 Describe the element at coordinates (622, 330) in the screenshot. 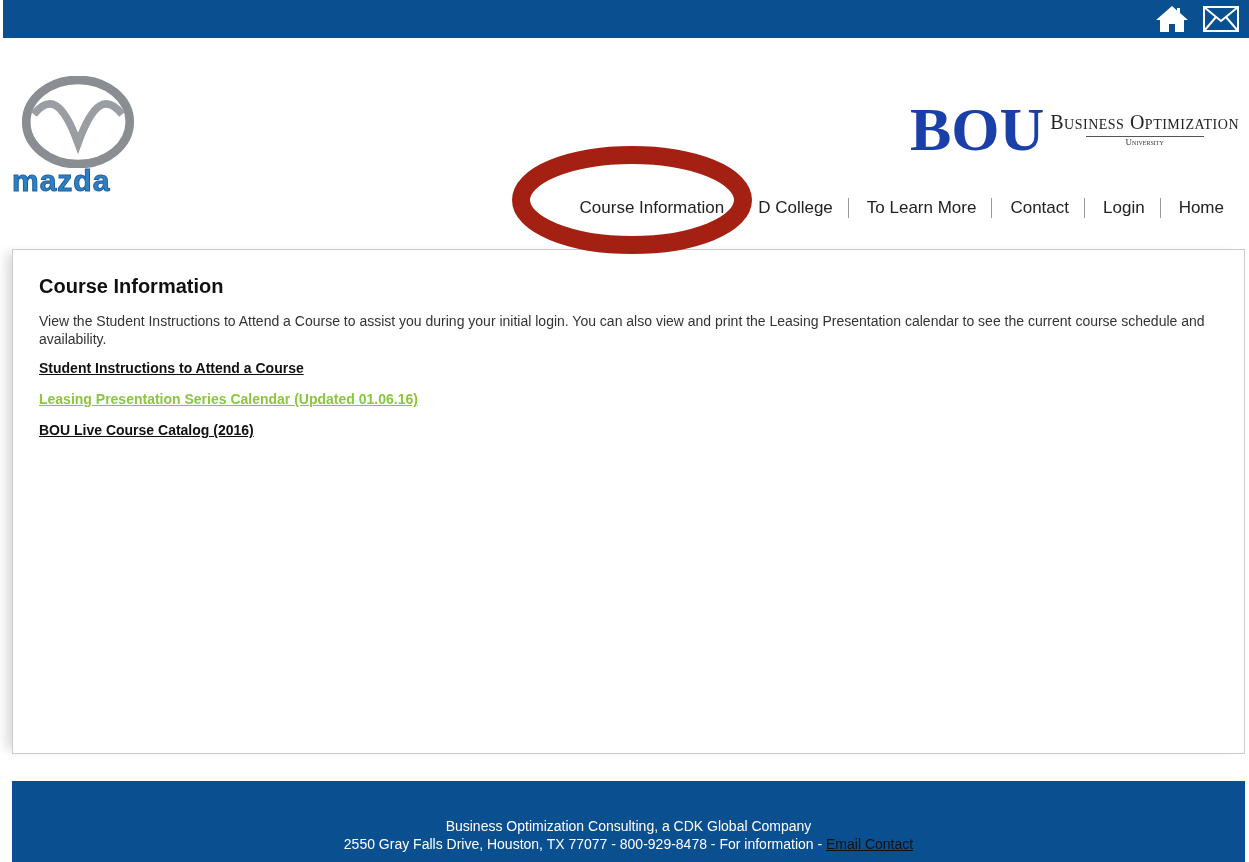

I see `intro-text: View the Student Instructions to Attend a Course to assist you during your initial login. You can also view and print the Leasing Presentation calendar to see the current course schedule and availability.` at that location.